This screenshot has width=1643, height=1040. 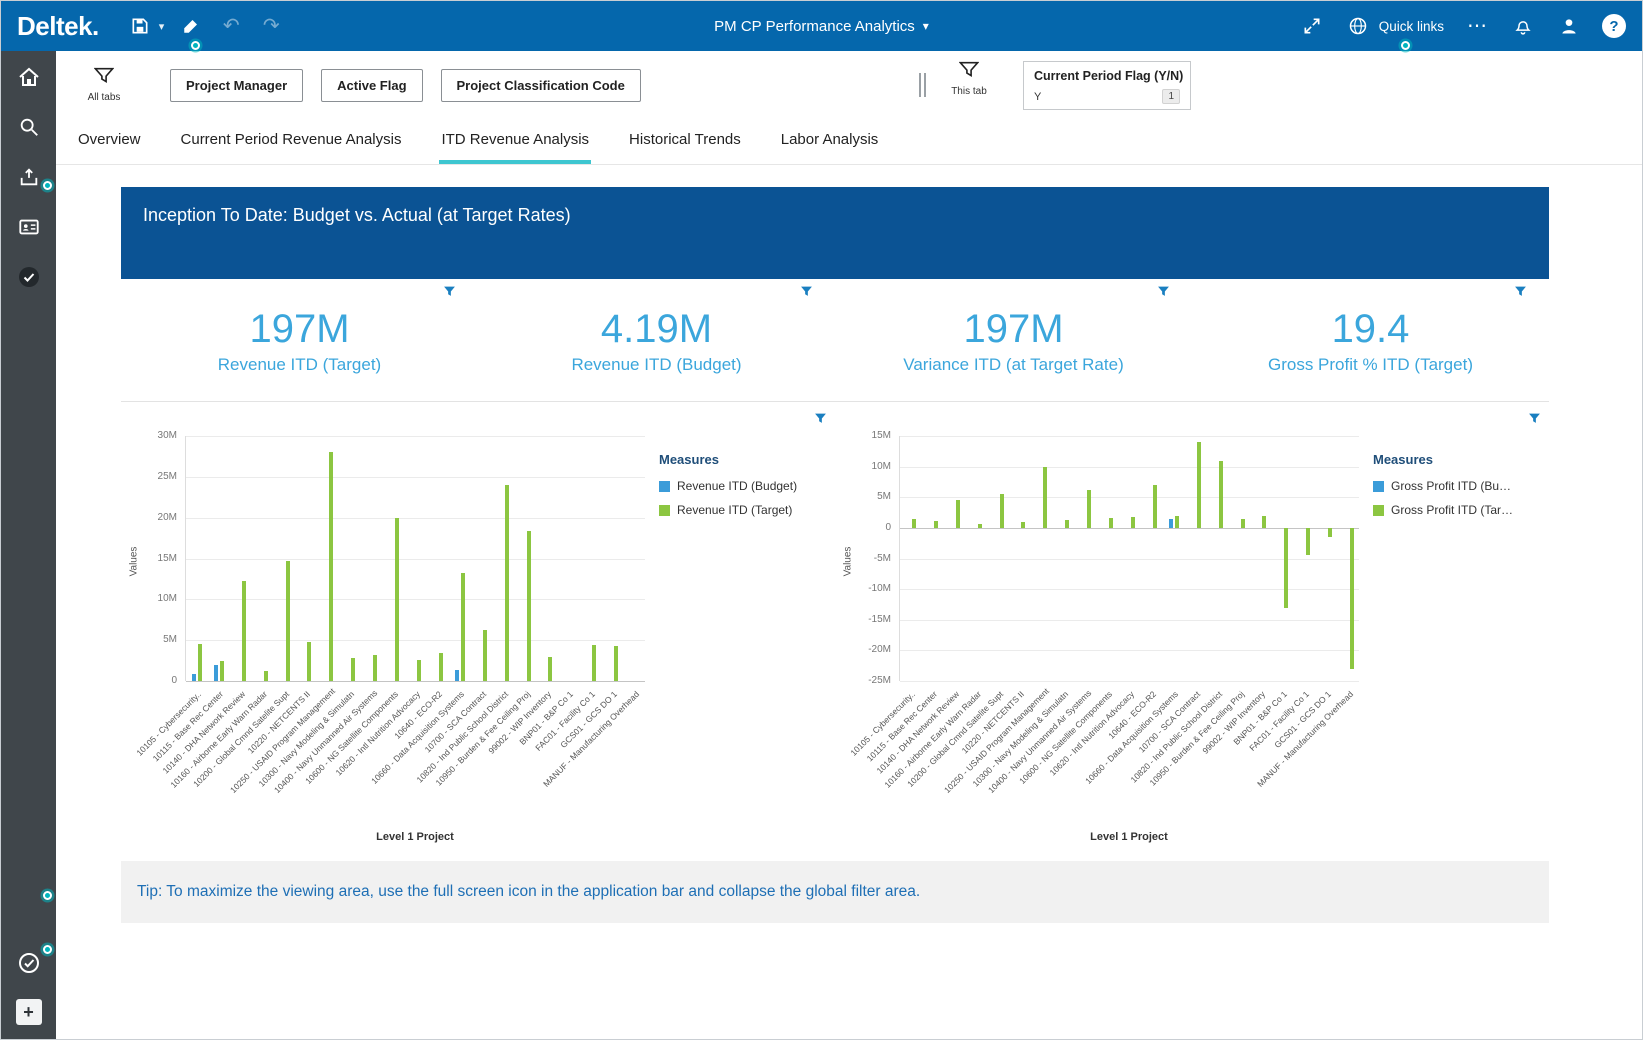 What do you see at coordinates (28, 1012) in the screenshot?
I see `add-plus-icon: +` at bounding box center [28, 1012].